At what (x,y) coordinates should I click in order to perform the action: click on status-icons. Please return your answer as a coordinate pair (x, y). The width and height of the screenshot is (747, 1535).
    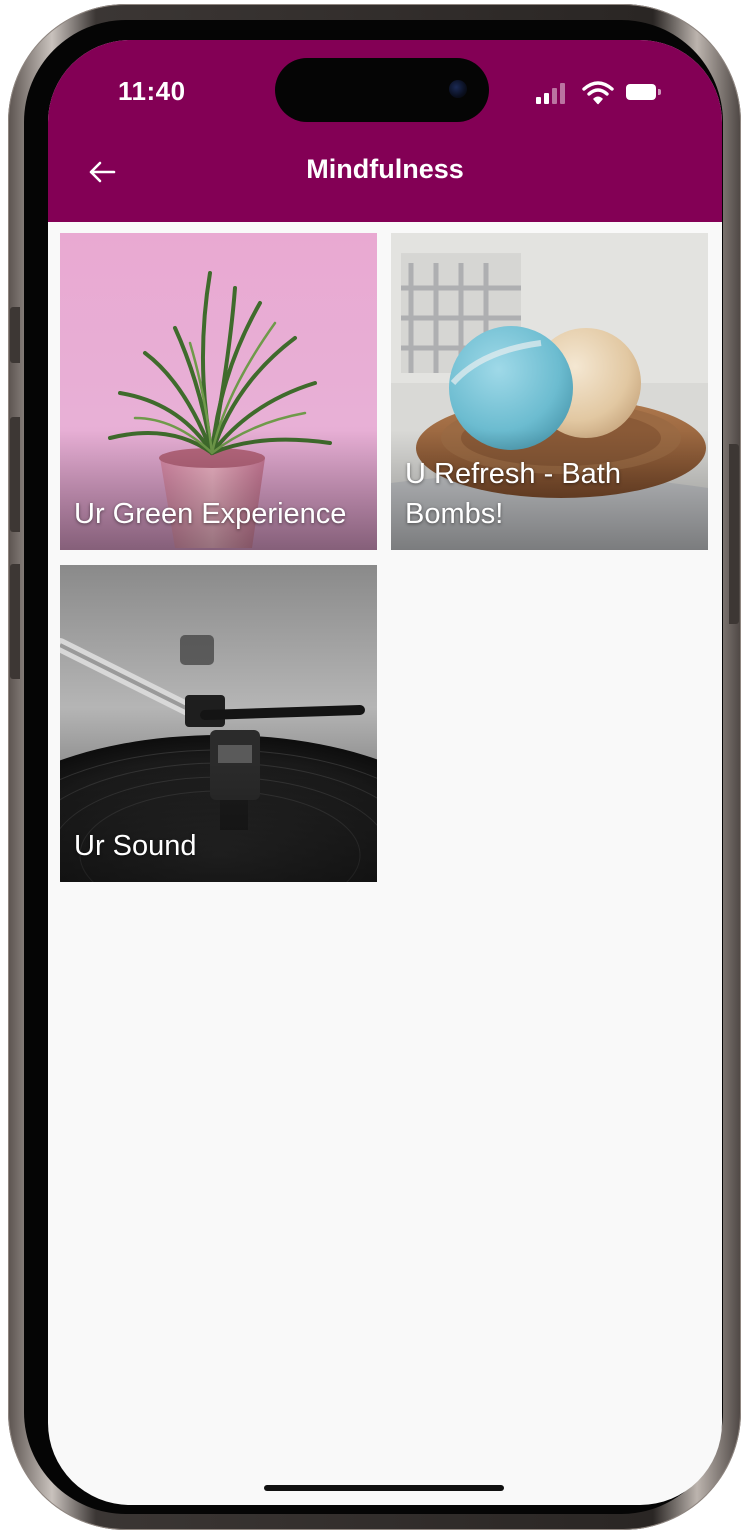
    Looking at the image, I should click on (602, 93).